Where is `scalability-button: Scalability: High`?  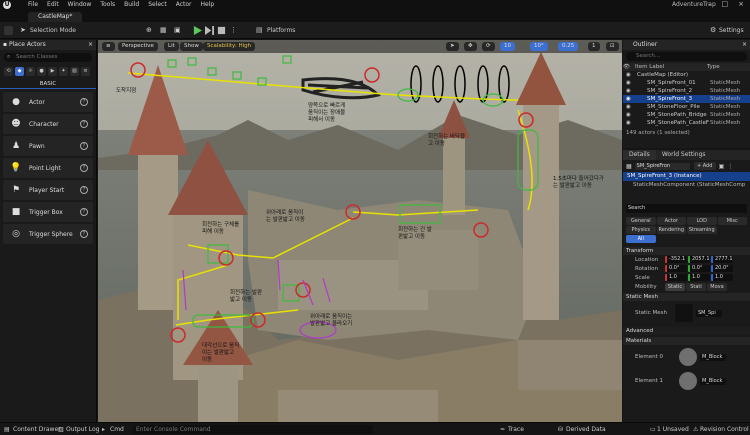 scalability-button: Scalability: High is located at coordinates (229, 46).